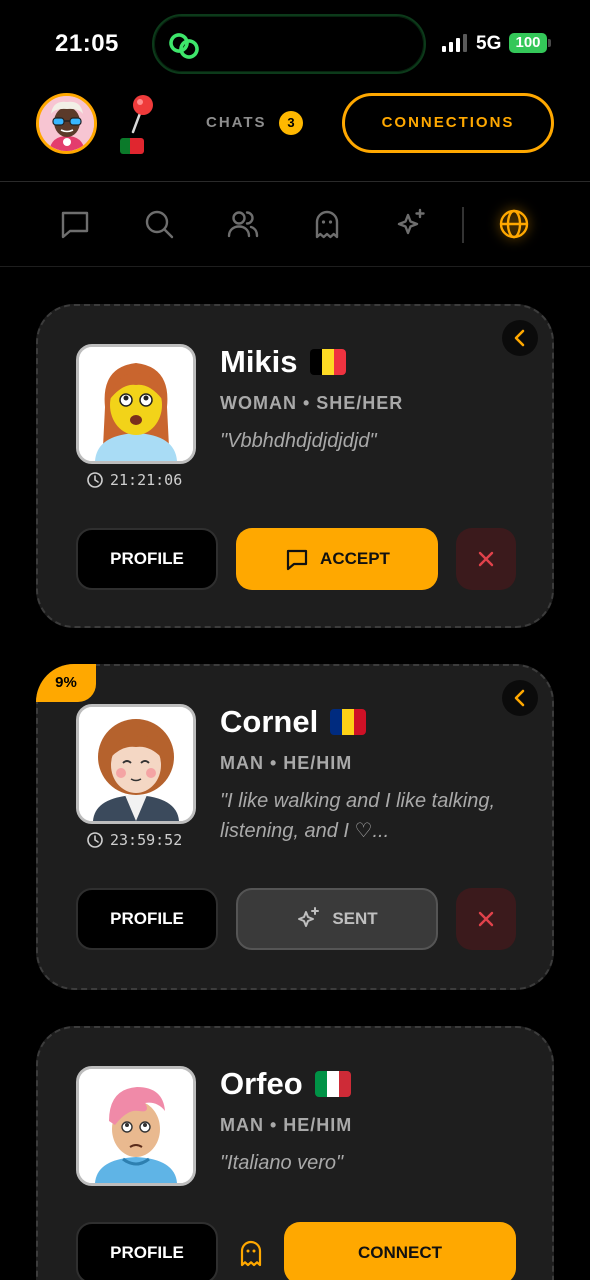  I want to click on chats-tab: CHATS, so click(236, 122).